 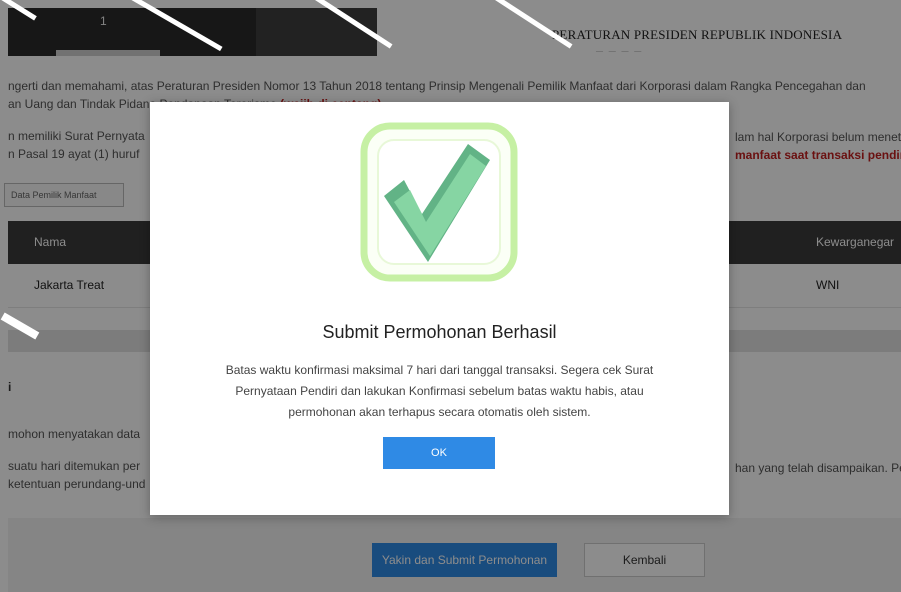 I want to click on check-icon, so click(x=439, y=202).